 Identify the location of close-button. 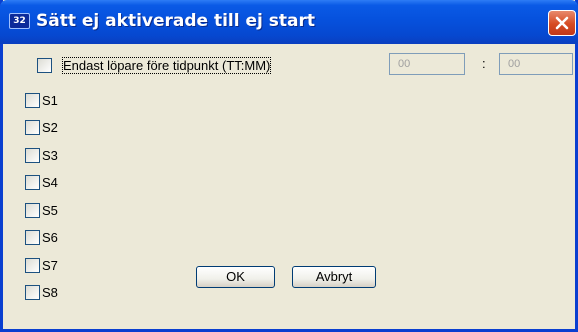
(562, 23).